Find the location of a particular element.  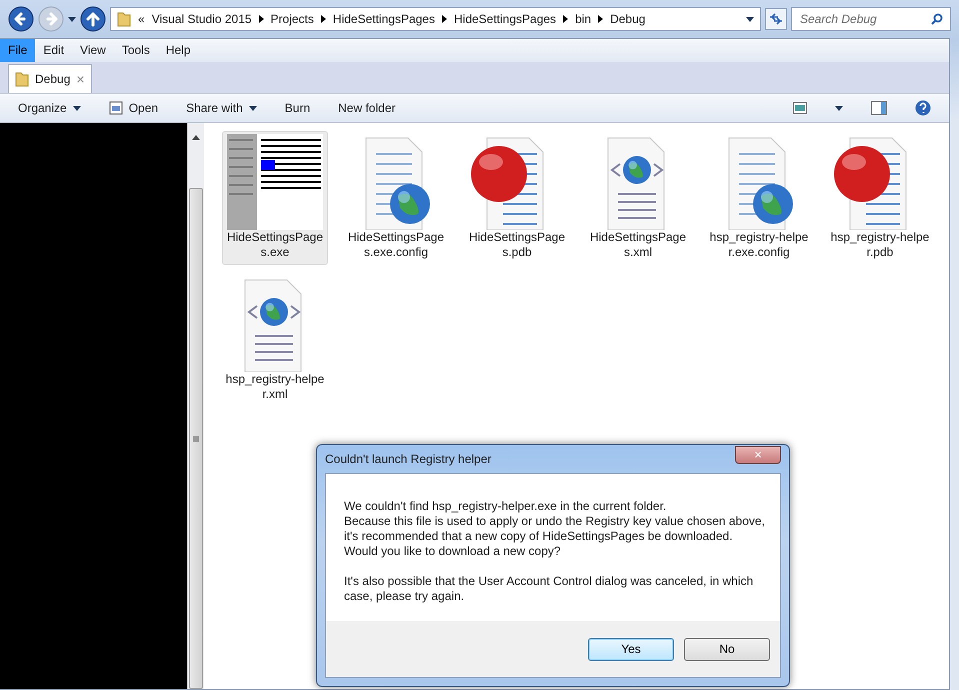

menu-item: Edit is located at coordinates (53, 50).